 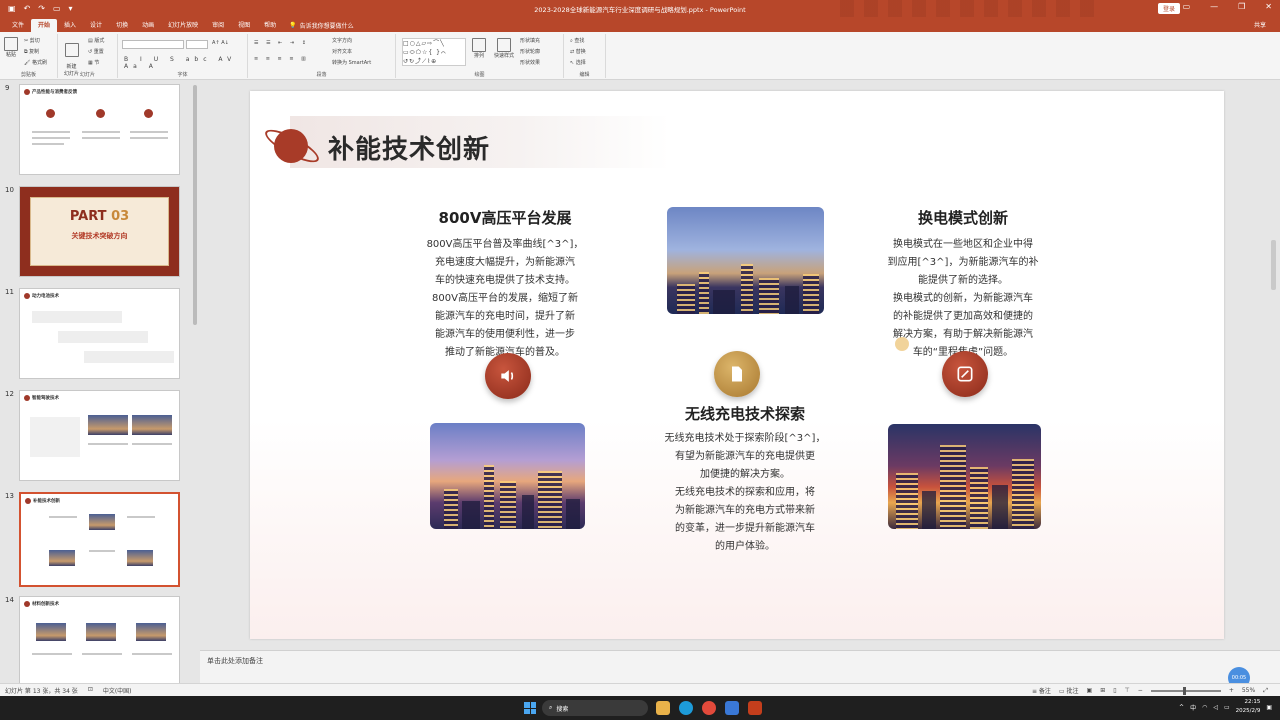 I want to click on notes-pane: 单击此处添加备注 00:05, so click(x=740, y=669).